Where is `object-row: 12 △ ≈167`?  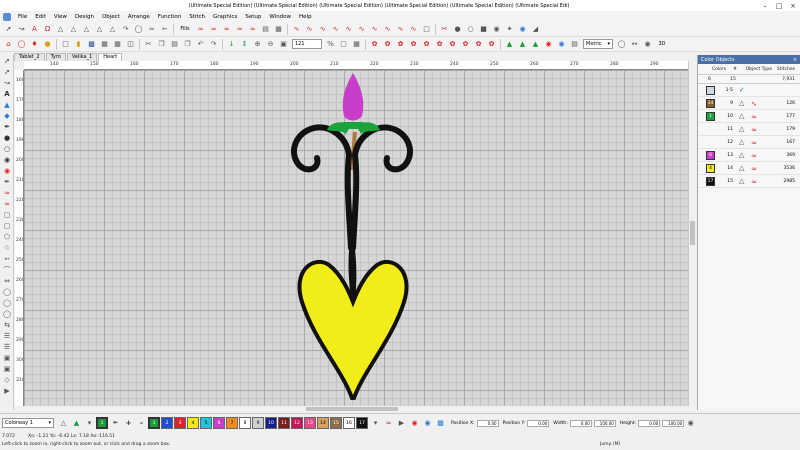 object-row: 12 △ ≈167 is located at coordinates (749, 142).